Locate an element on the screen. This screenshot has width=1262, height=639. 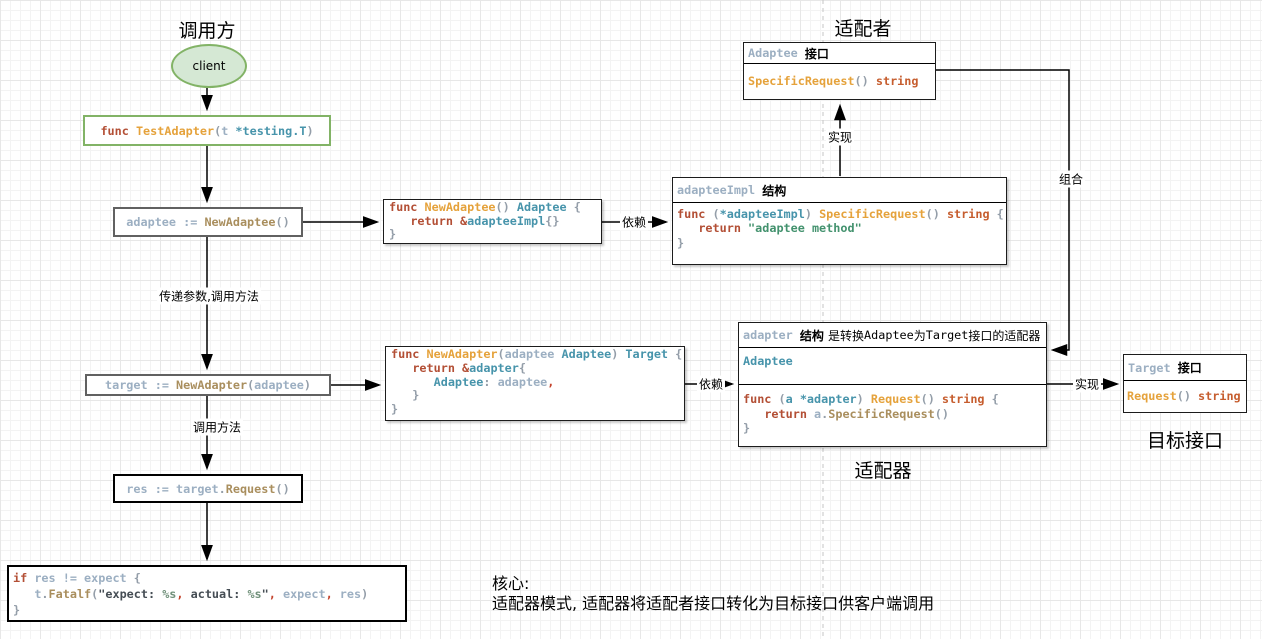
target-interface-box: Target 接口 Request() string is located at coordinates (1185, 383).